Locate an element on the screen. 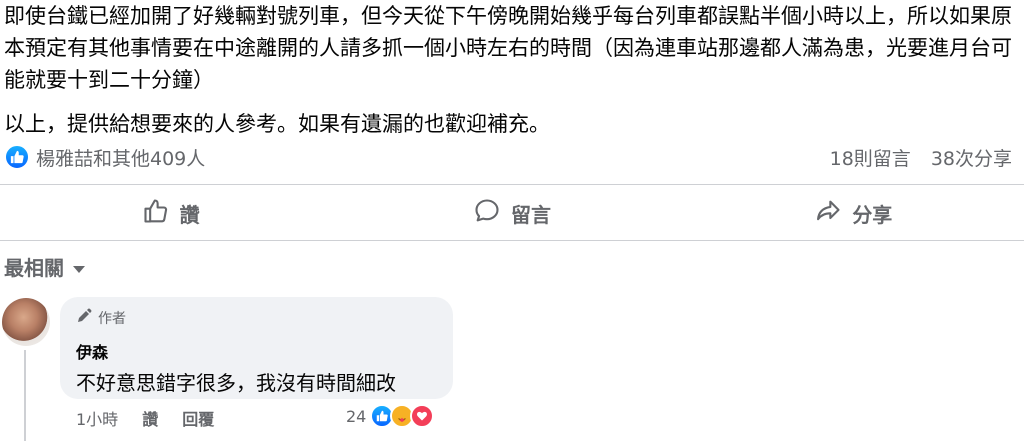 Image resolution: width=1024 pixels, height=441 pixels. reactors-summary: 楊雅喆和其他409人 is located at coordinates (104, 157).